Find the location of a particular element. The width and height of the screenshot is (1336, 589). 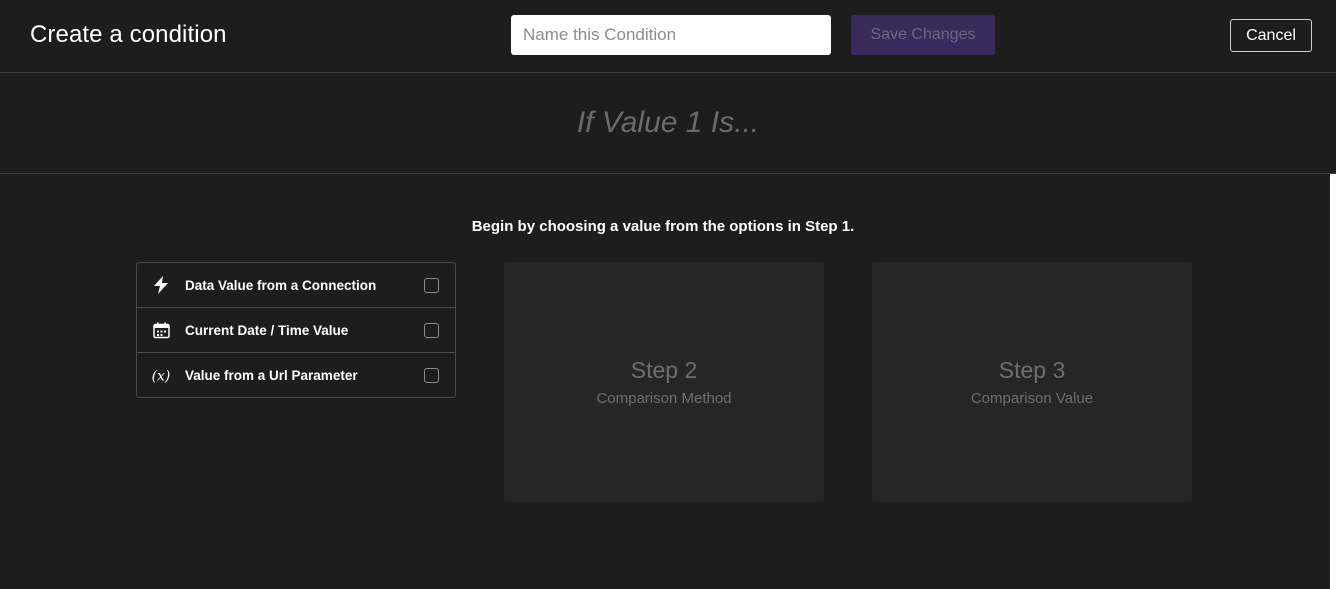

option-label: Value from a Url Parameter is located at coordinates (271, 375).